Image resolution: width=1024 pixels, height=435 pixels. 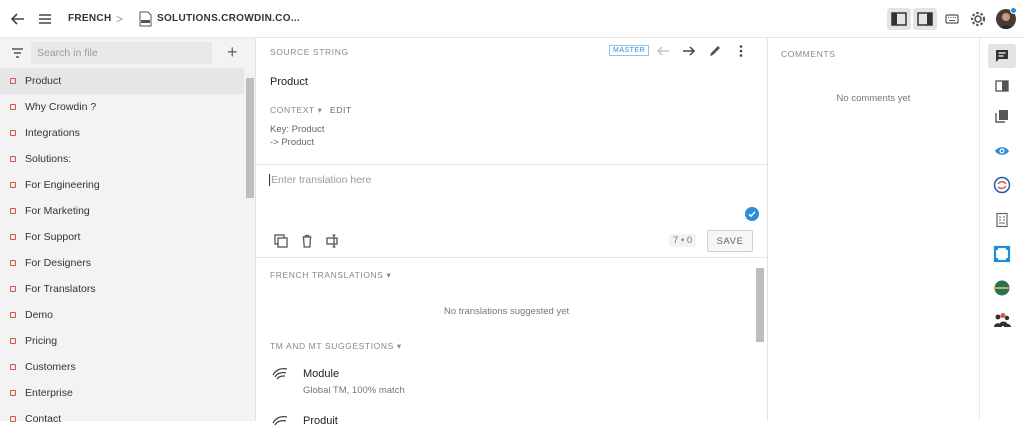 I want to click on json-file-icon, so click(x=145, y=19).